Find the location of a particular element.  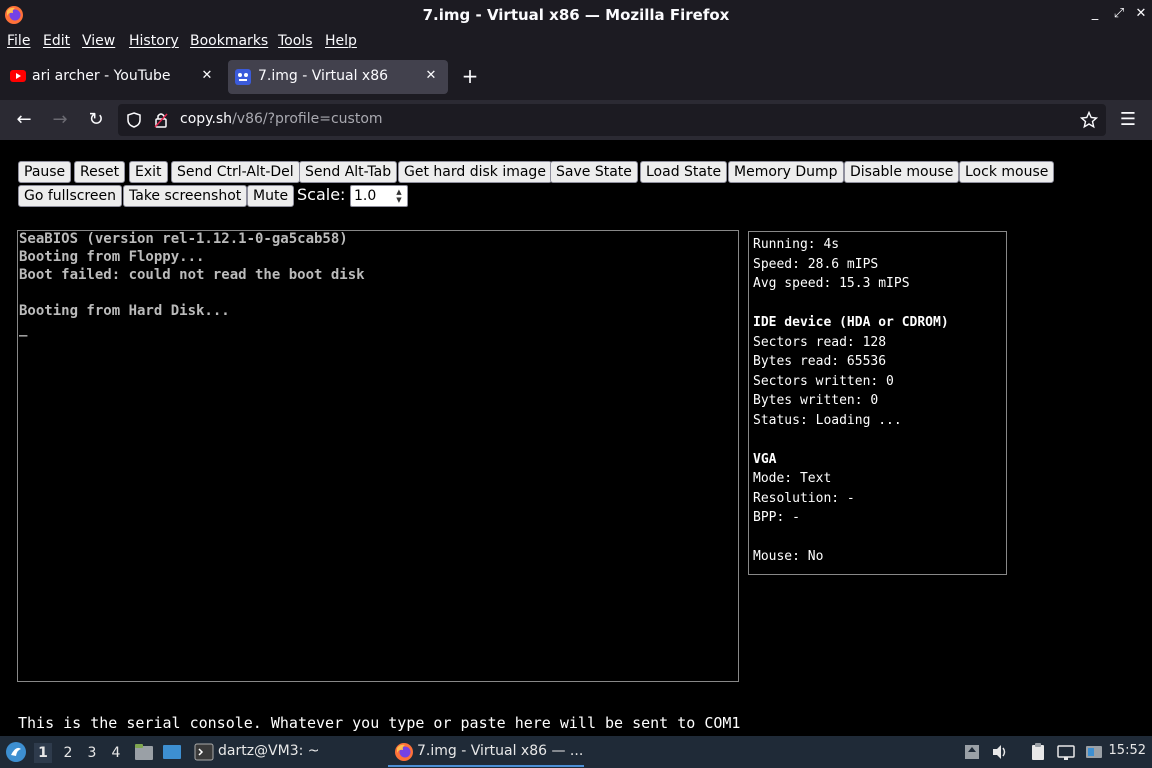

menu-history: History is located at coordinates (154, 41).